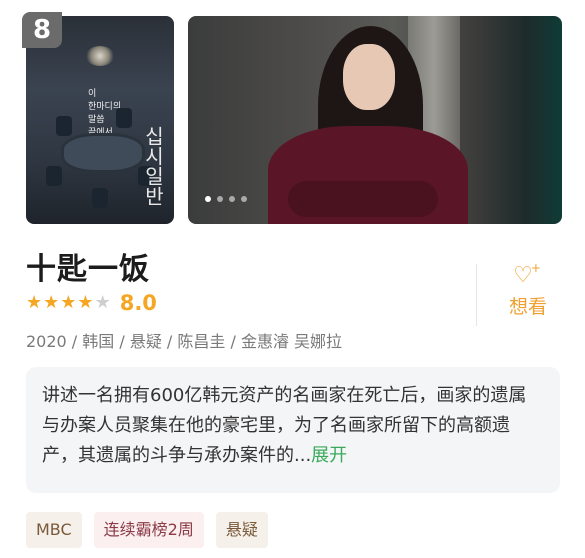  I want to click on heart-plus-icon: ♡+, so click(527, 274).